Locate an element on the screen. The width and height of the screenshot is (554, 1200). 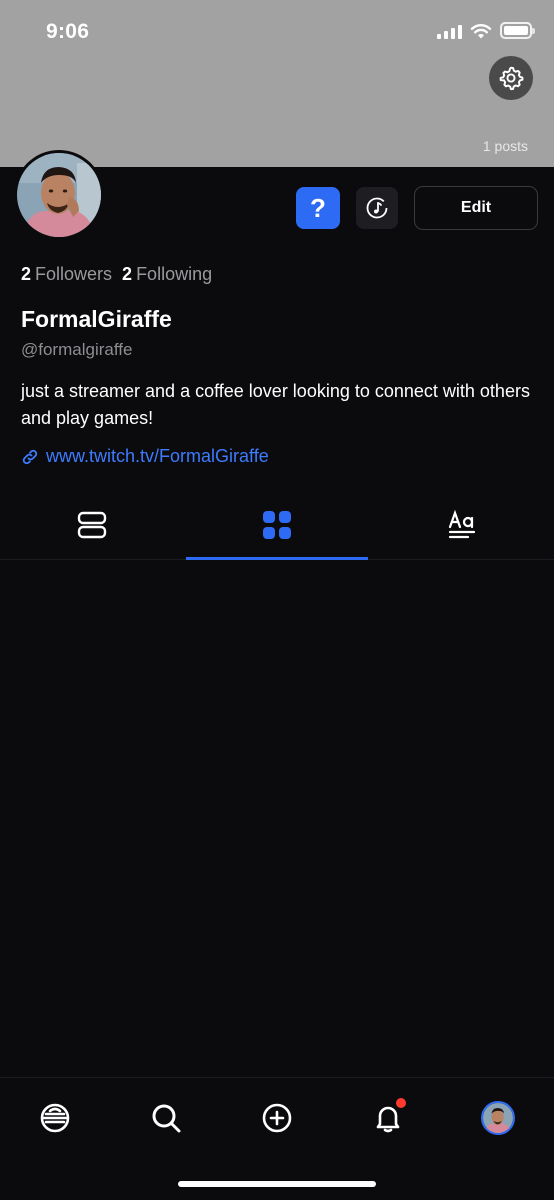
wifi-icon is located at coordinates (481, 30).